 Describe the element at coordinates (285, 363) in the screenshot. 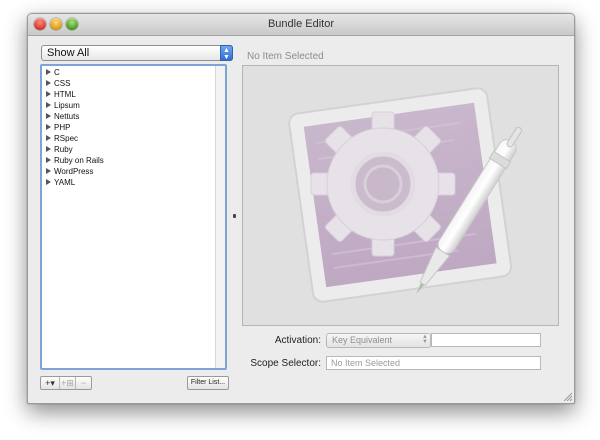

I see `scope-selector-label: Scope Selector:` at that location.